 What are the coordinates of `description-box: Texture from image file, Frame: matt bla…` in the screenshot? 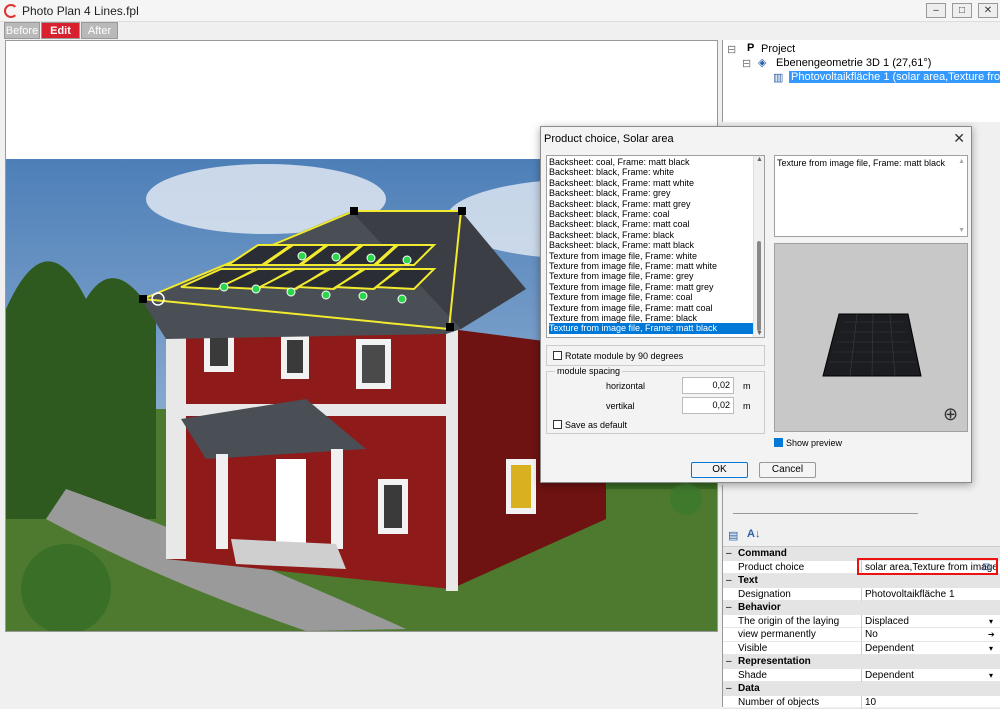 It's located at (871, 196).